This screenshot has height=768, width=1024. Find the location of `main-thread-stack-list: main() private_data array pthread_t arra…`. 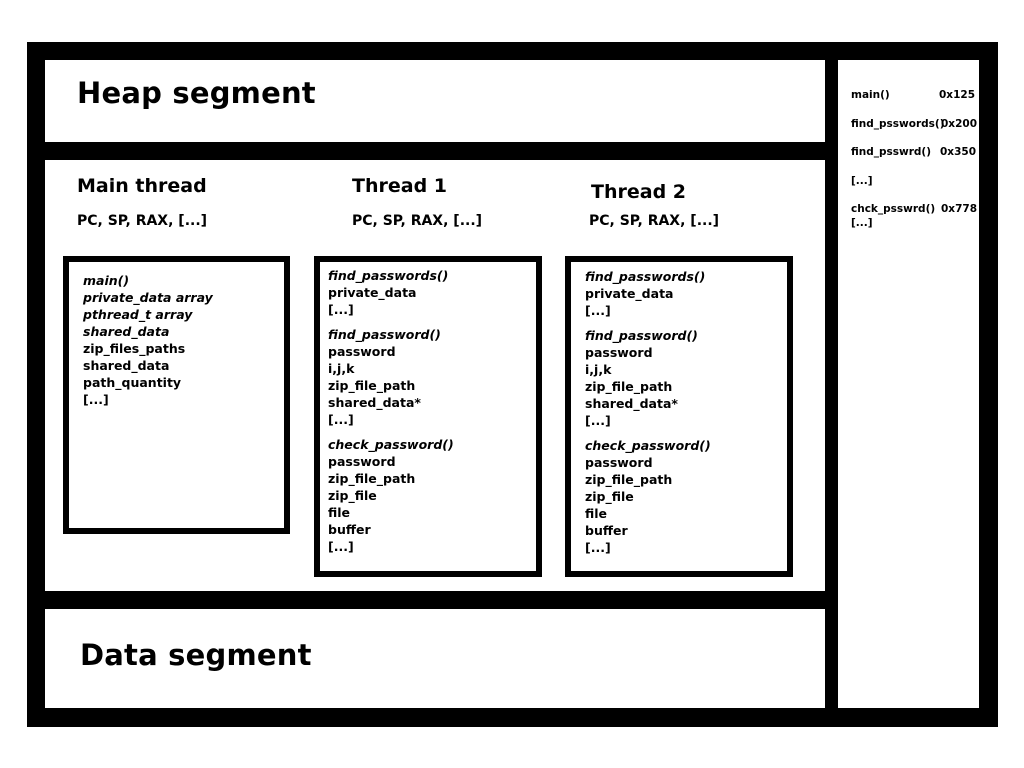

main-thread-stack-list: main() private_data array pthread_t arra… is located at coordinates (148, 340).